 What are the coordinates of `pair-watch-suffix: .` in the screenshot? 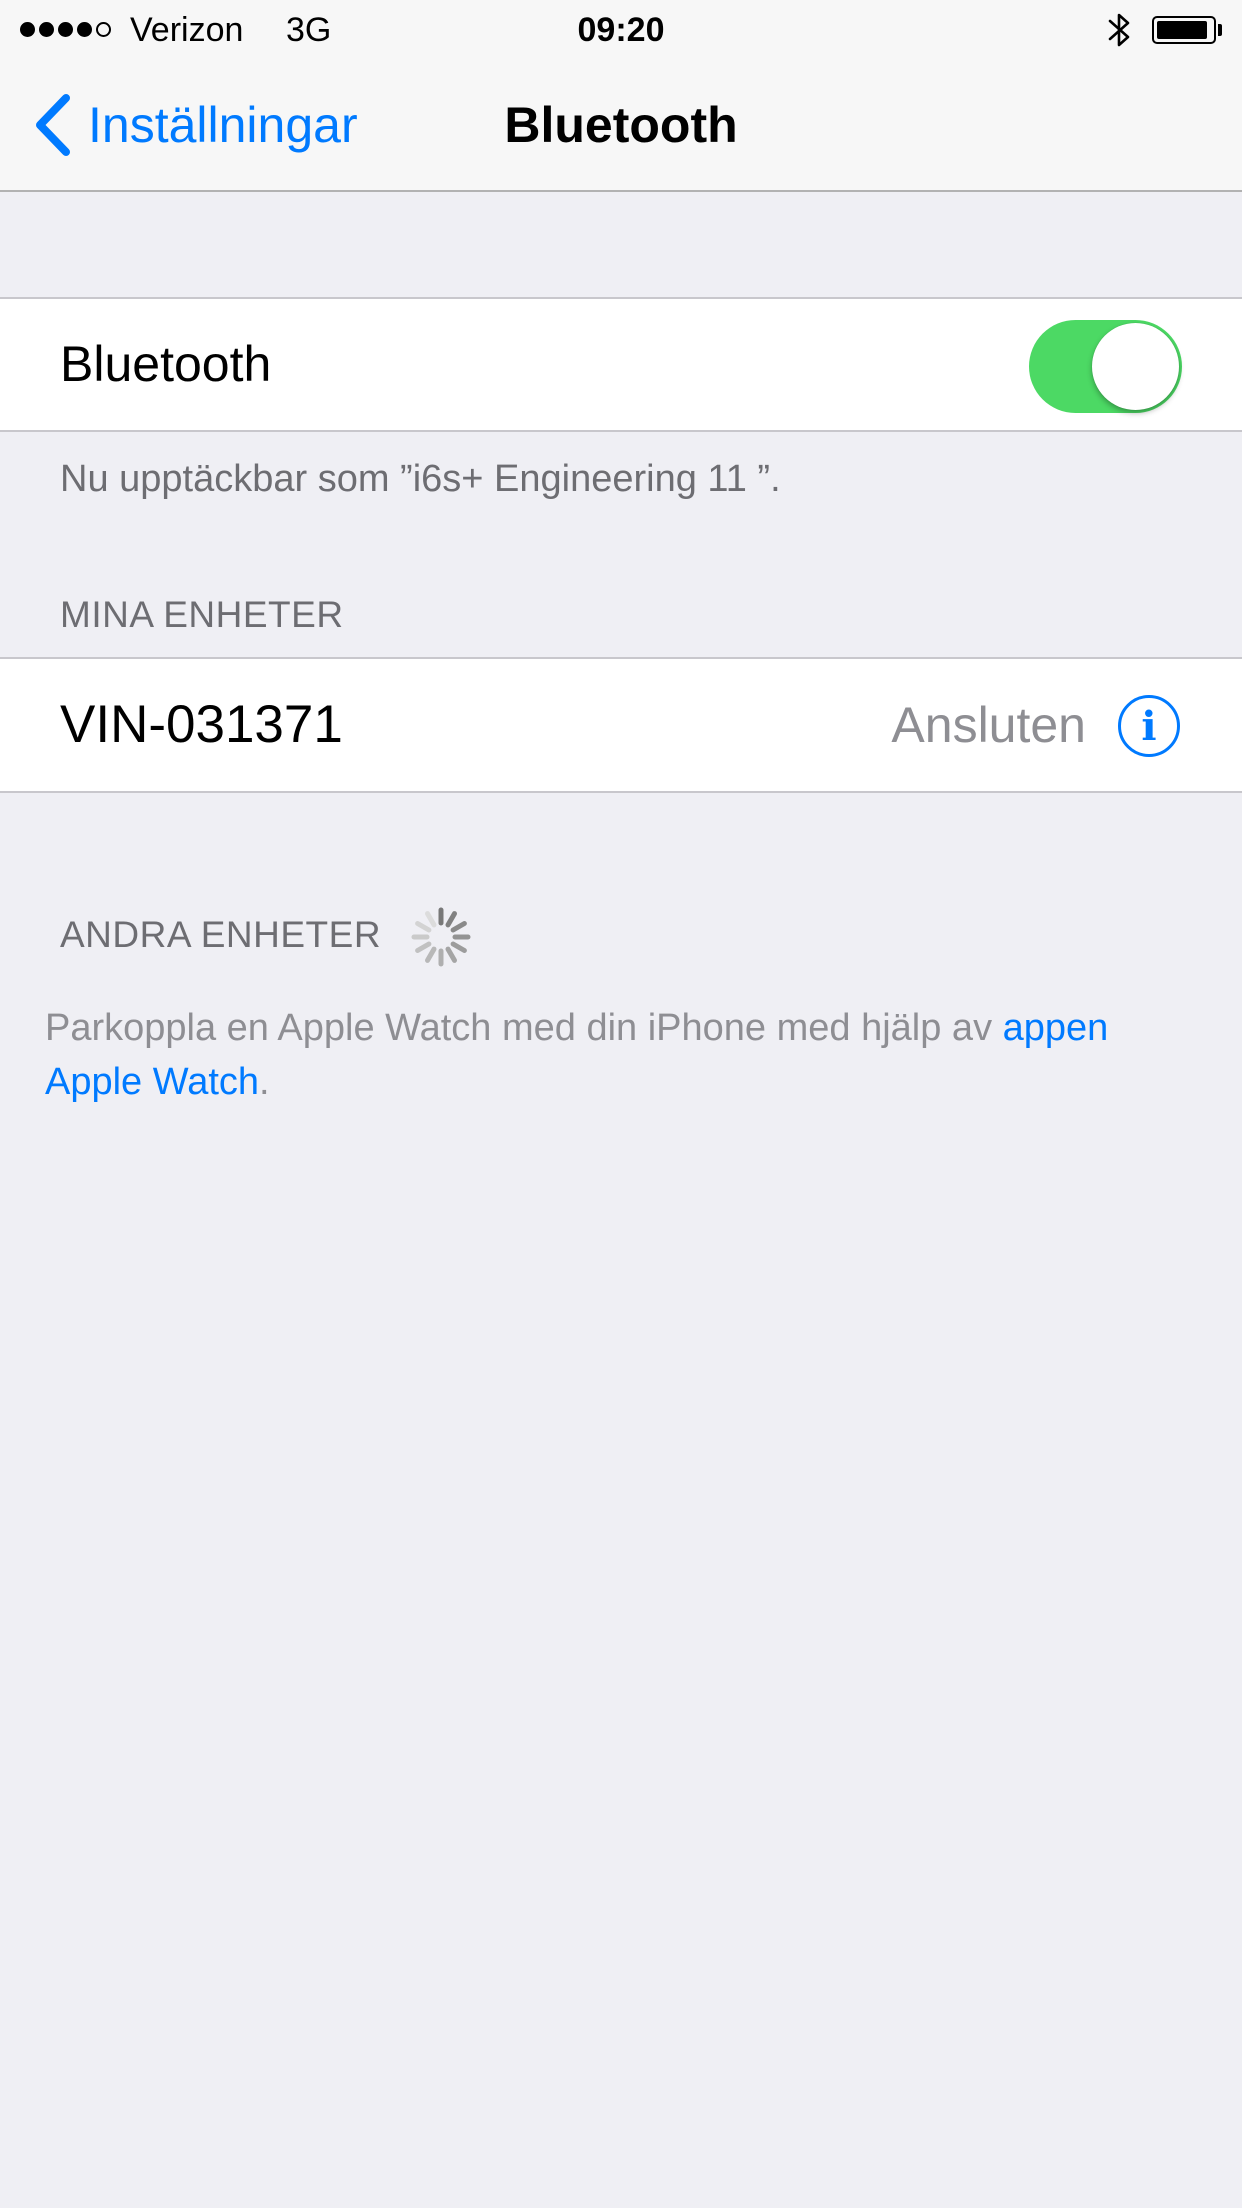 It's located at (264, 1082).